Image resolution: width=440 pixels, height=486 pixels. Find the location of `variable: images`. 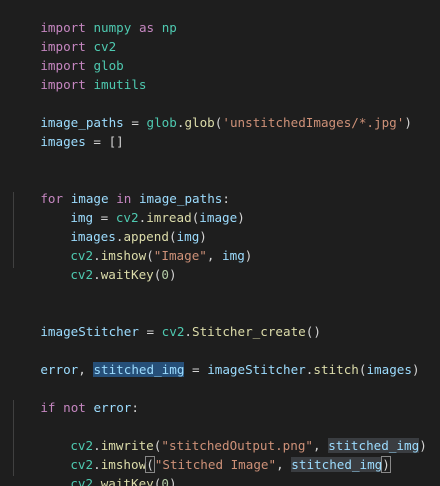

variable: images is located at coordinates (63, 141).